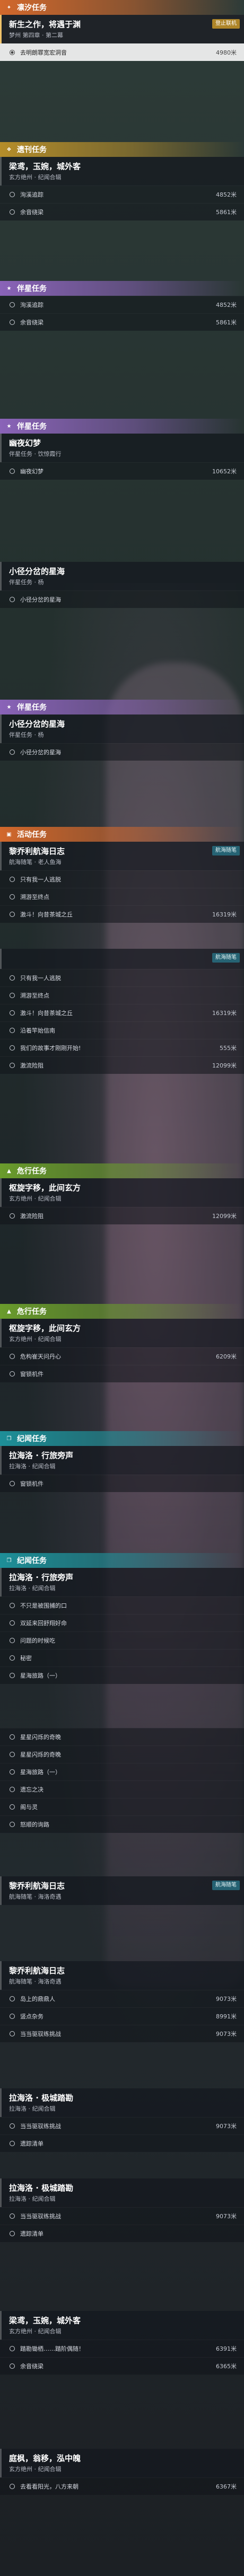 Image resolution: width=244 pixels, height=2576 pixels. What do you see at coordinates (42, 1455) in the screenshot?
I see `quest-title: 拉海洛 · 行旅旁声` at bounding box center [42, 1455].